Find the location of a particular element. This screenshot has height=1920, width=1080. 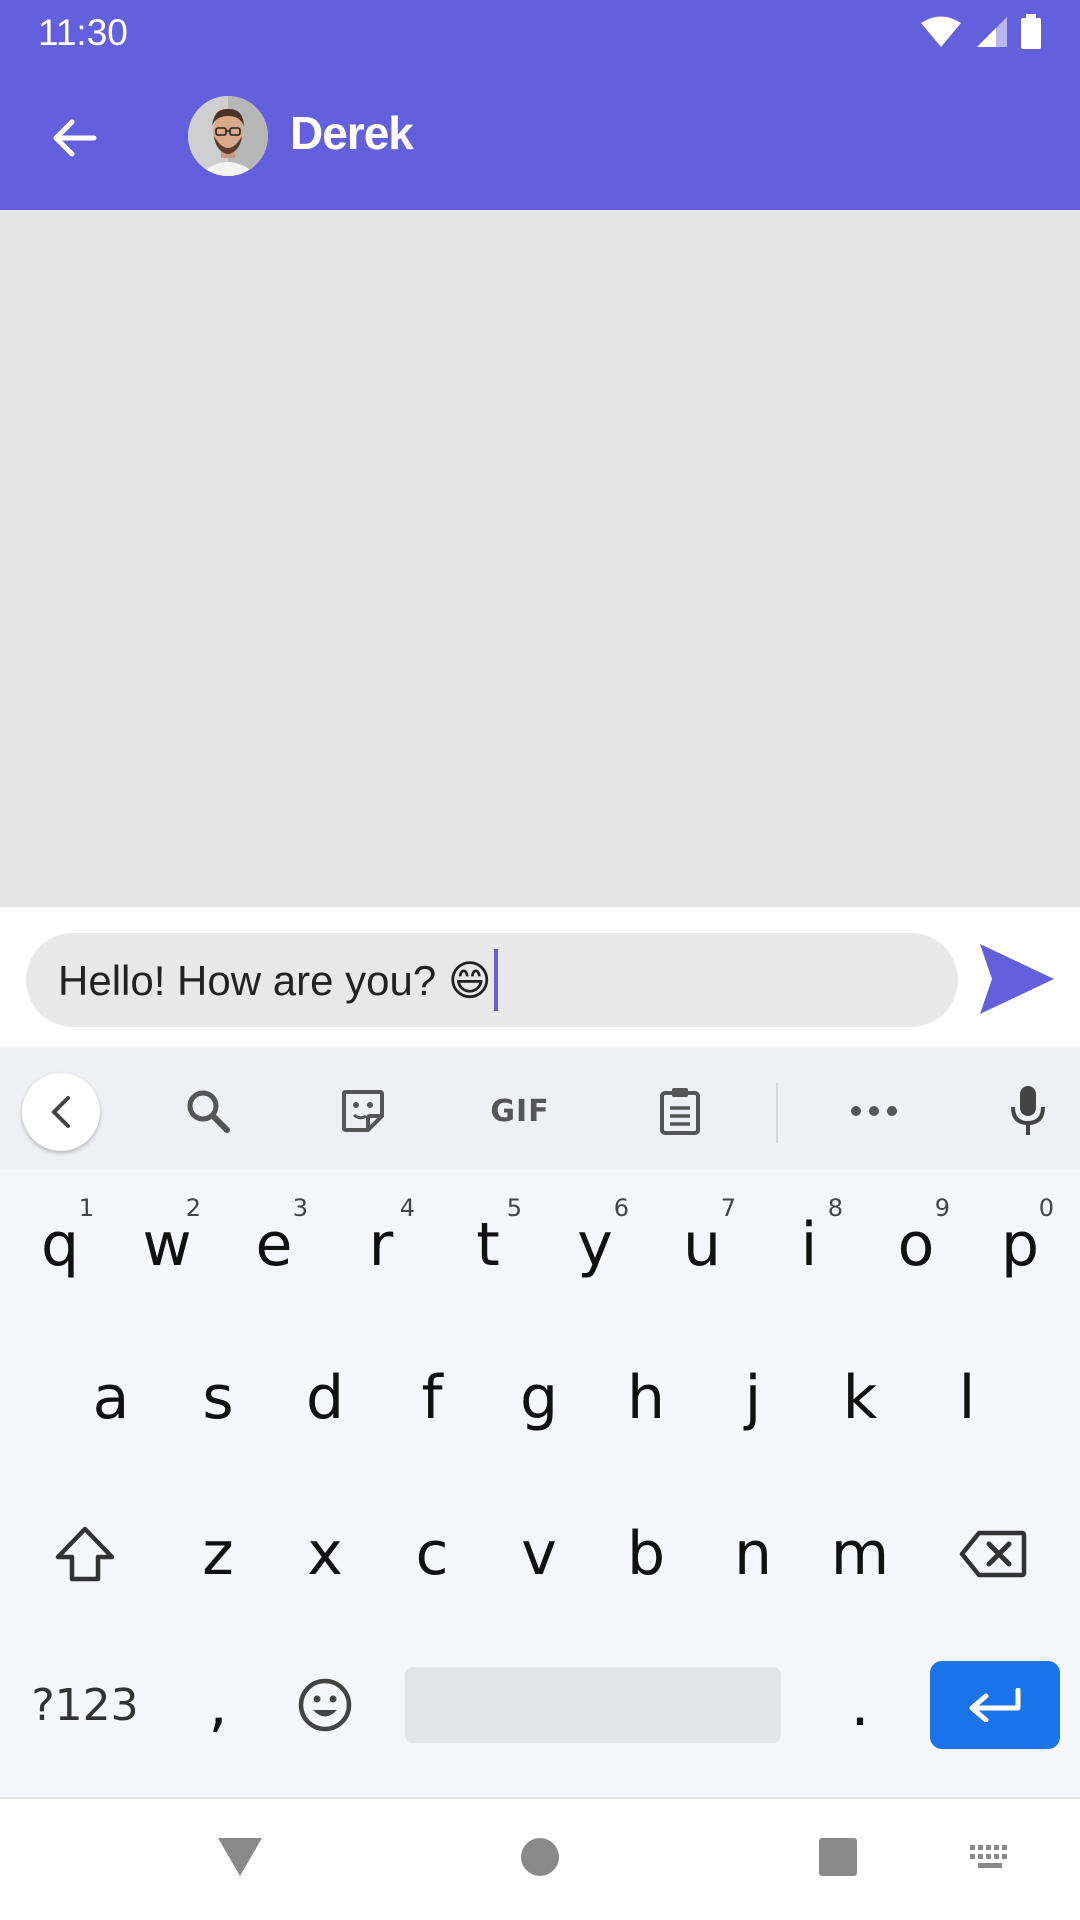

nav-back-icon is located at coordinates (240, 1857).